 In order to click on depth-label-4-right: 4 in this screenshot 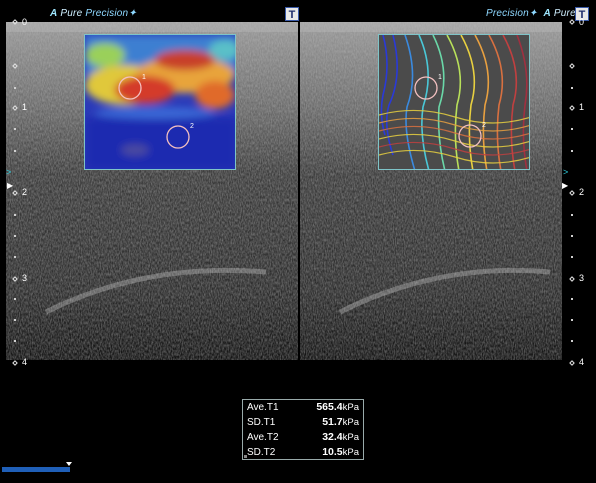, I will do `click(582, 362)`.